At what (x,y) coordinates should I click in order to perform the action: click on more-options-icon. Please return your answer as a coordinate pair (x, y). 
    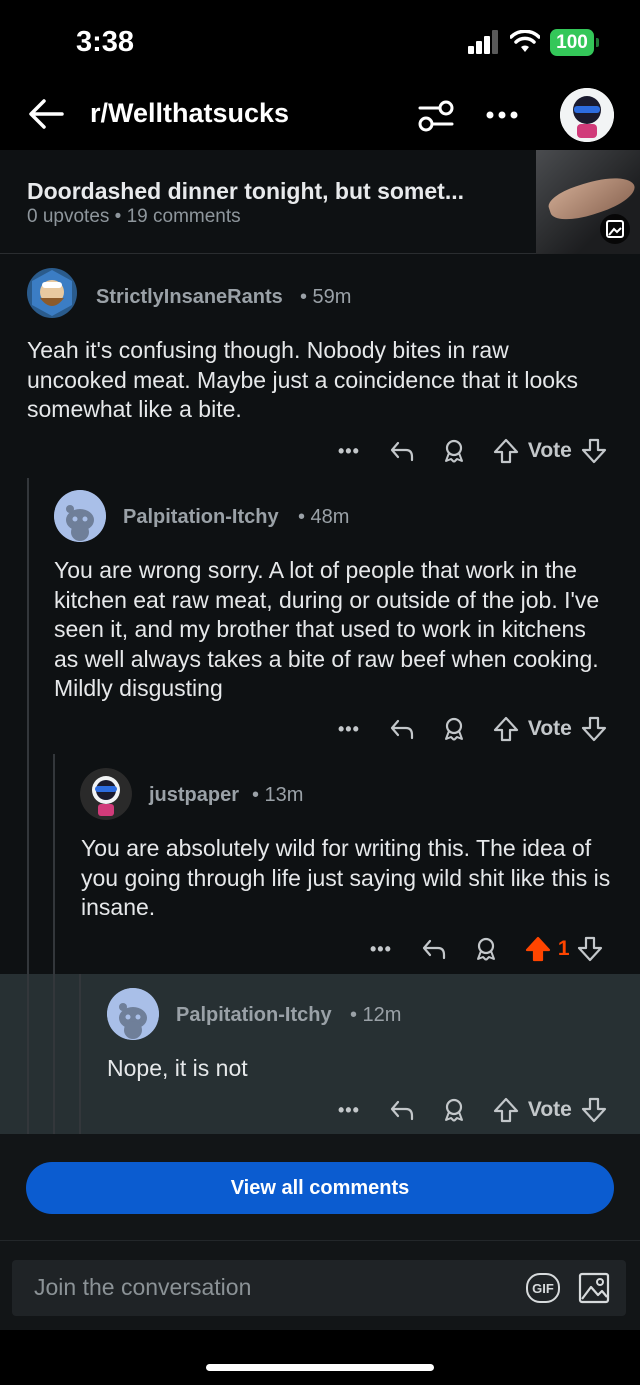
    Looking at the image, I should click on (502, 115).